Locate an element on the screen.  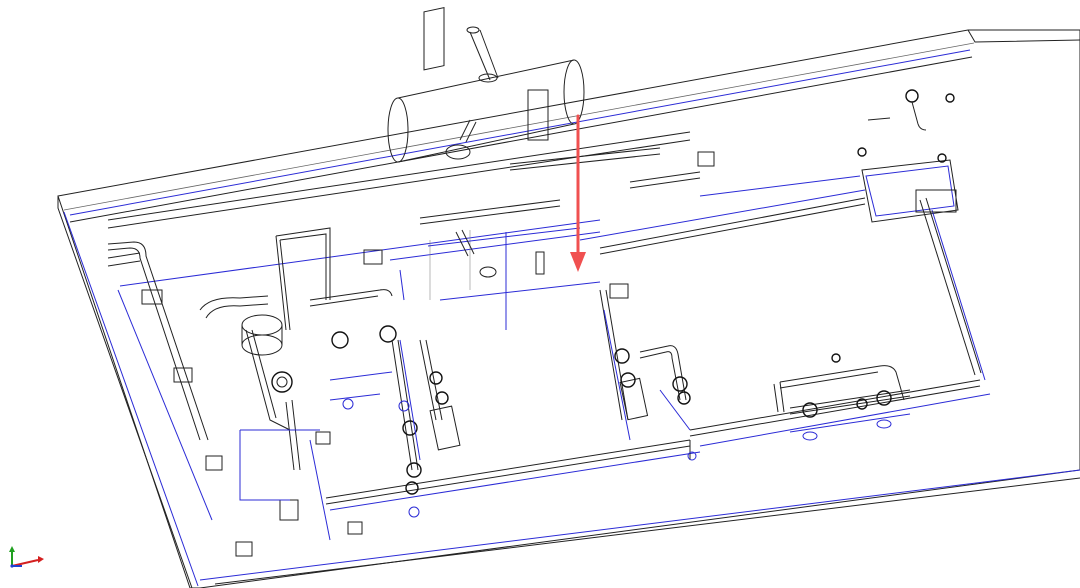
xyz-axis-triad-icon is located at coordinates (26, 557).